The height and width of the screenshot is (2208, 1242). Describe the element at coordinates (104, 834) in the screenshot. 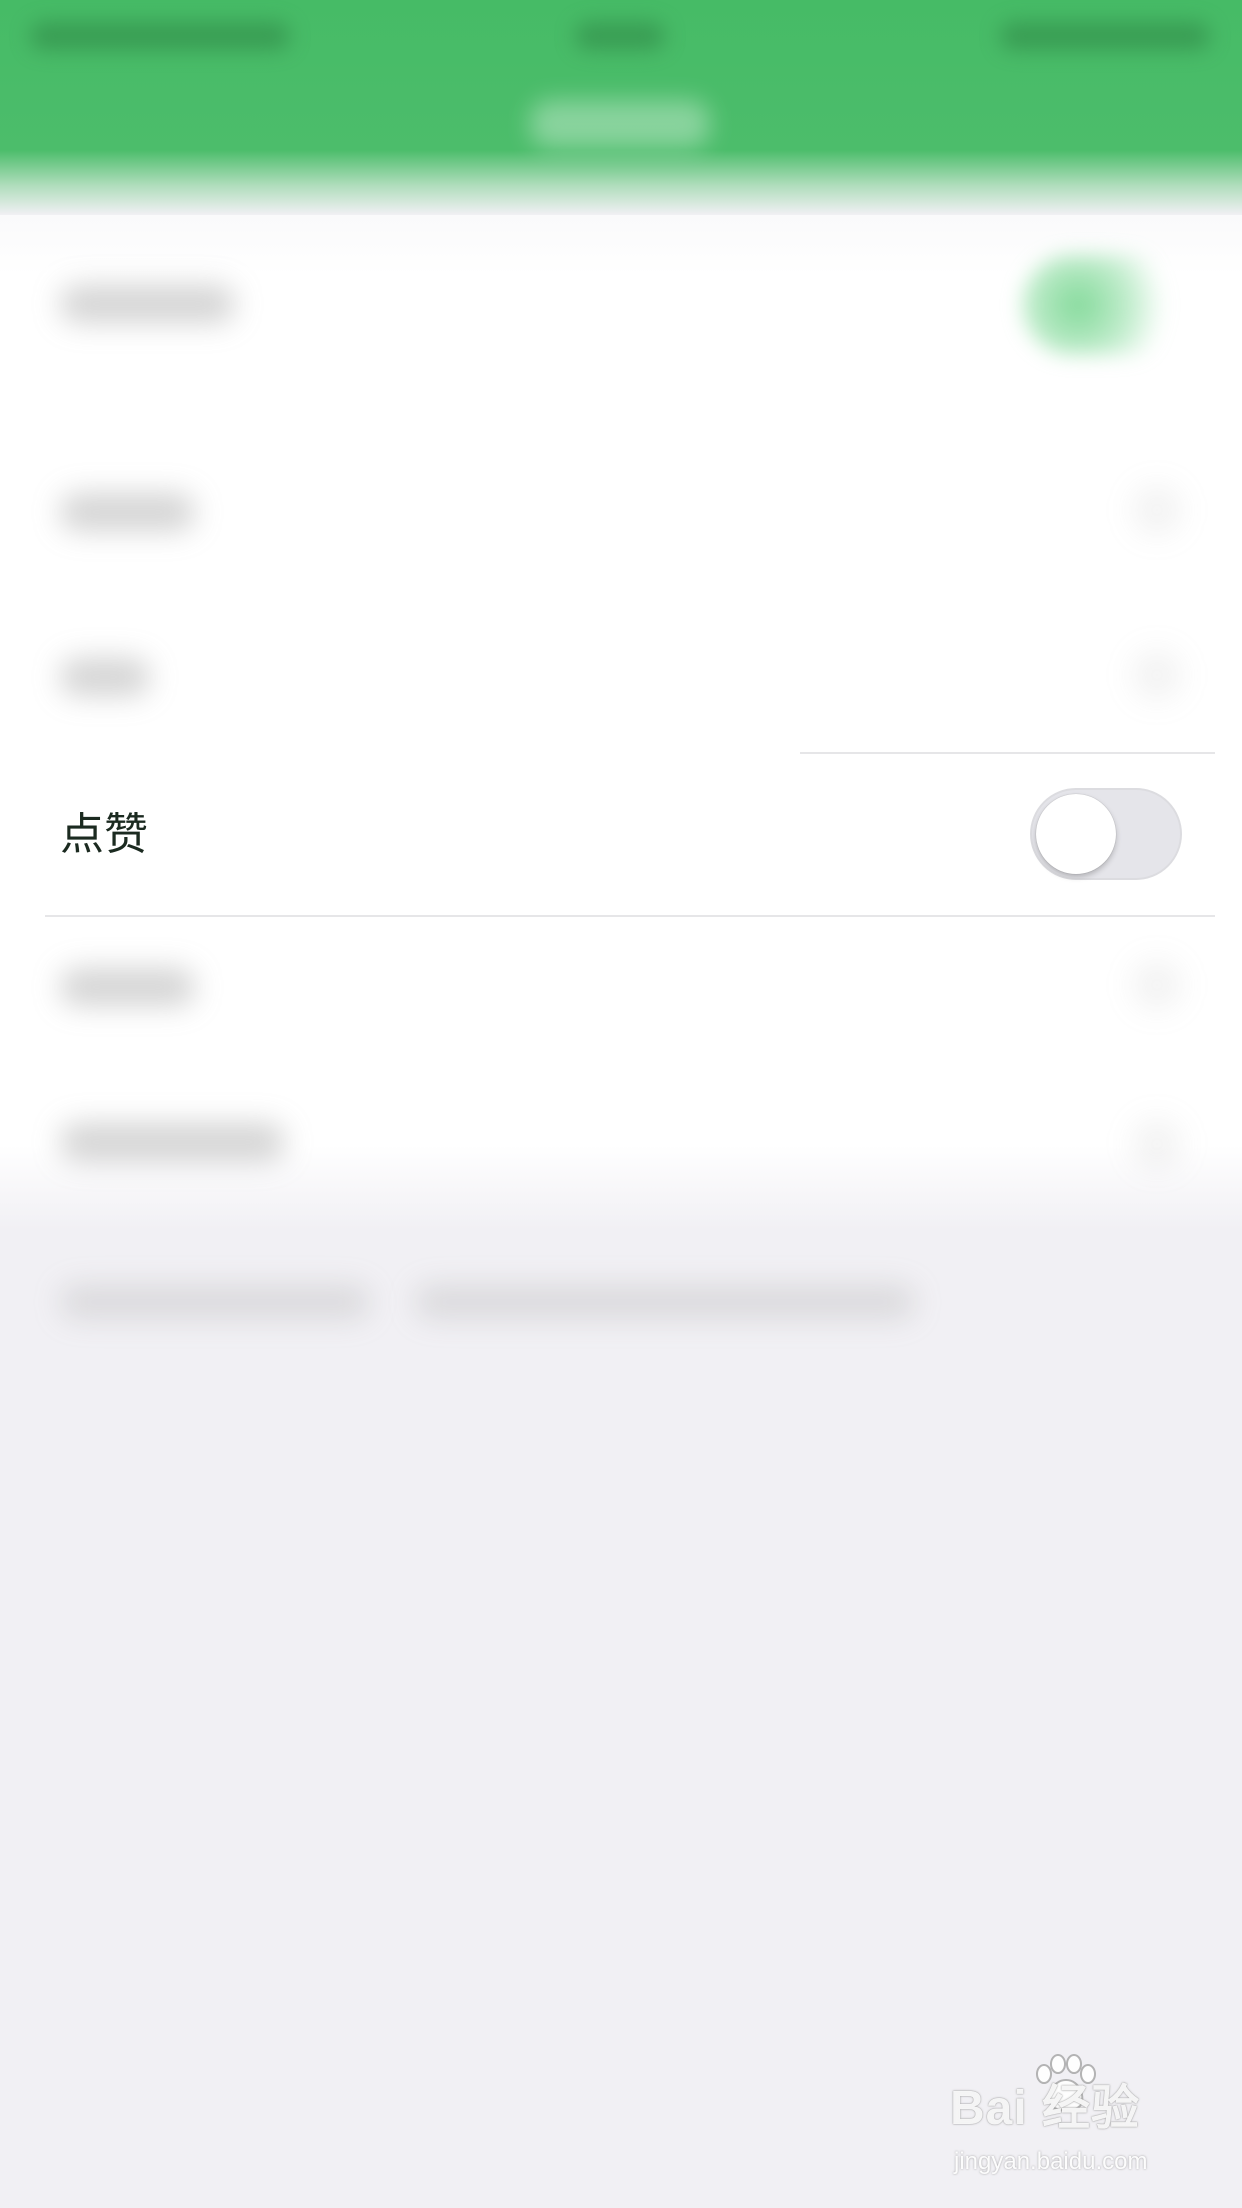

I see `like-label: 点赞` at that location.